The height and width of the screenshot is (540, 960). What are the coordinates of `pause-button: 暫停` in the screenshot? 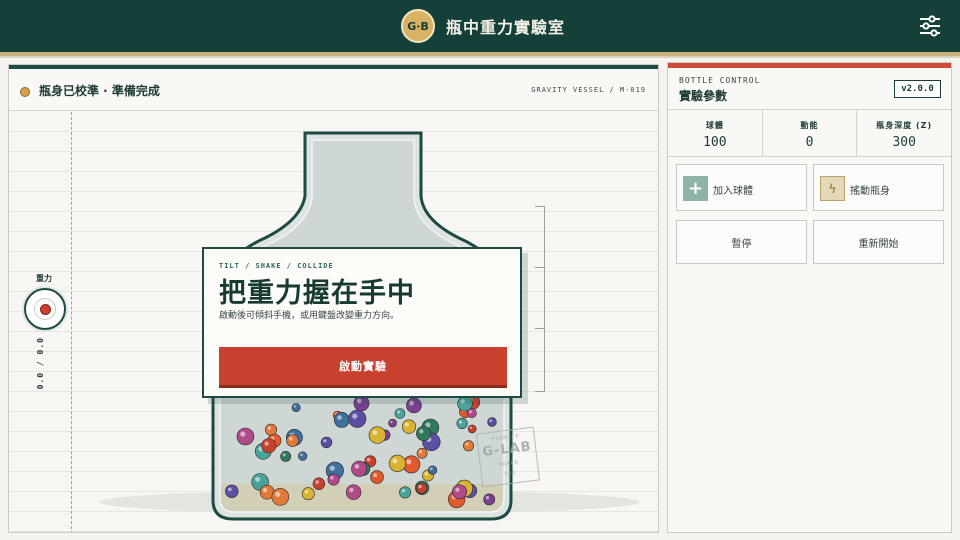 It's located at (741, 242).